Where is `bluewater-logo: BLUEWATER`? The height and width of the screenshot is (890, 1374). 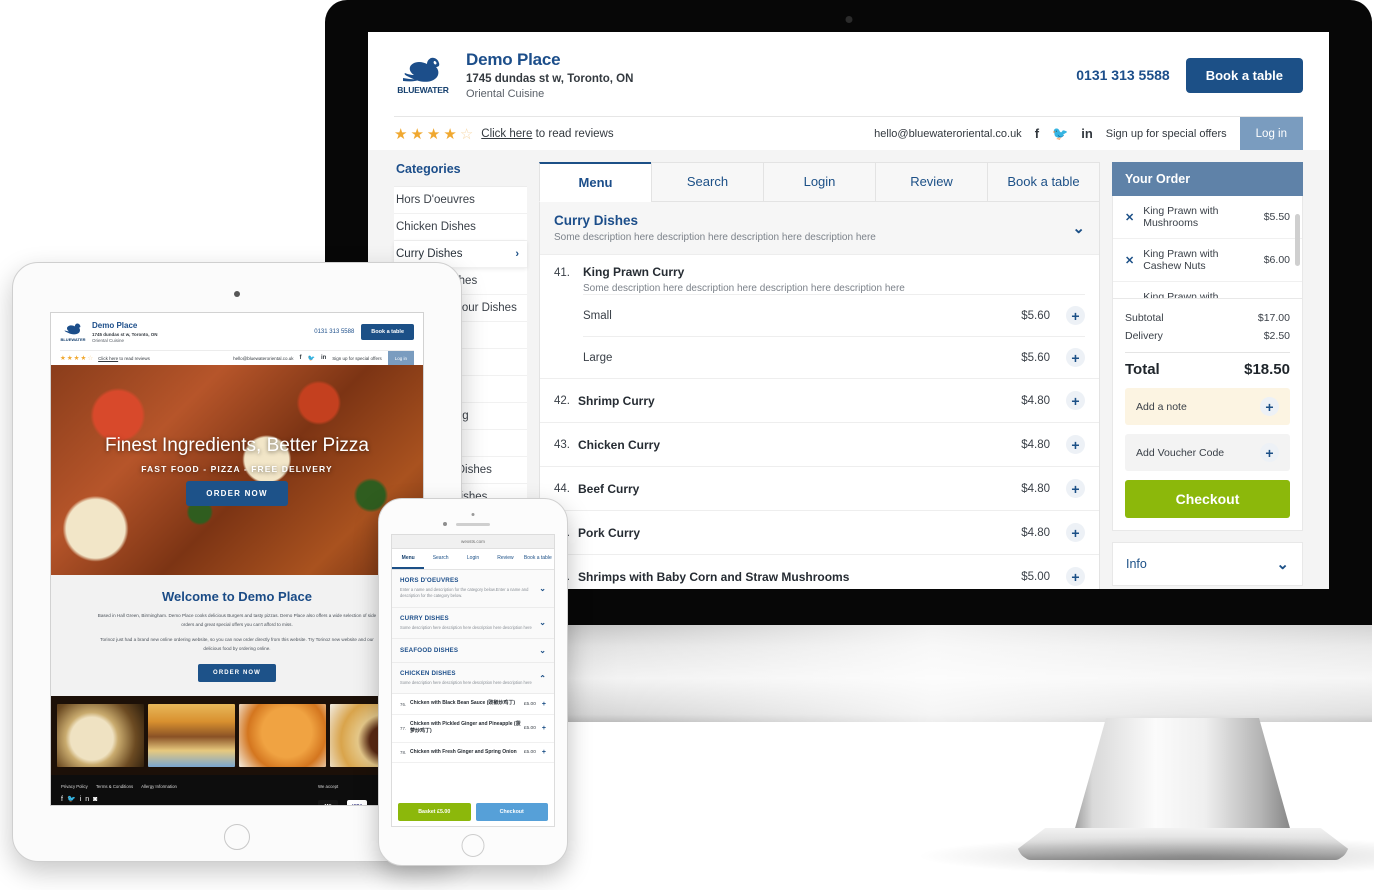 bluewater-logo: BLUEWATER is located at coordinates (423, 75).